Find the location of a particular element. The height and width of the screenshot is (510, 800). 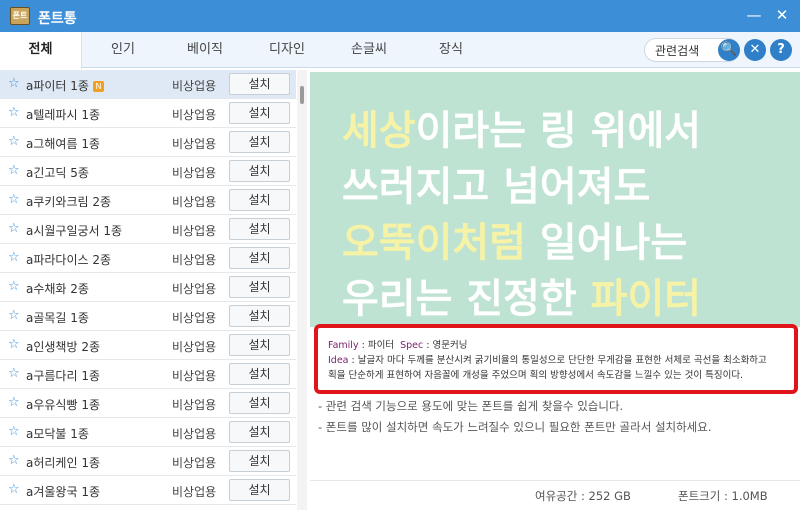

font-name: a그해여름 1종 is located at coordinates (63, 144).